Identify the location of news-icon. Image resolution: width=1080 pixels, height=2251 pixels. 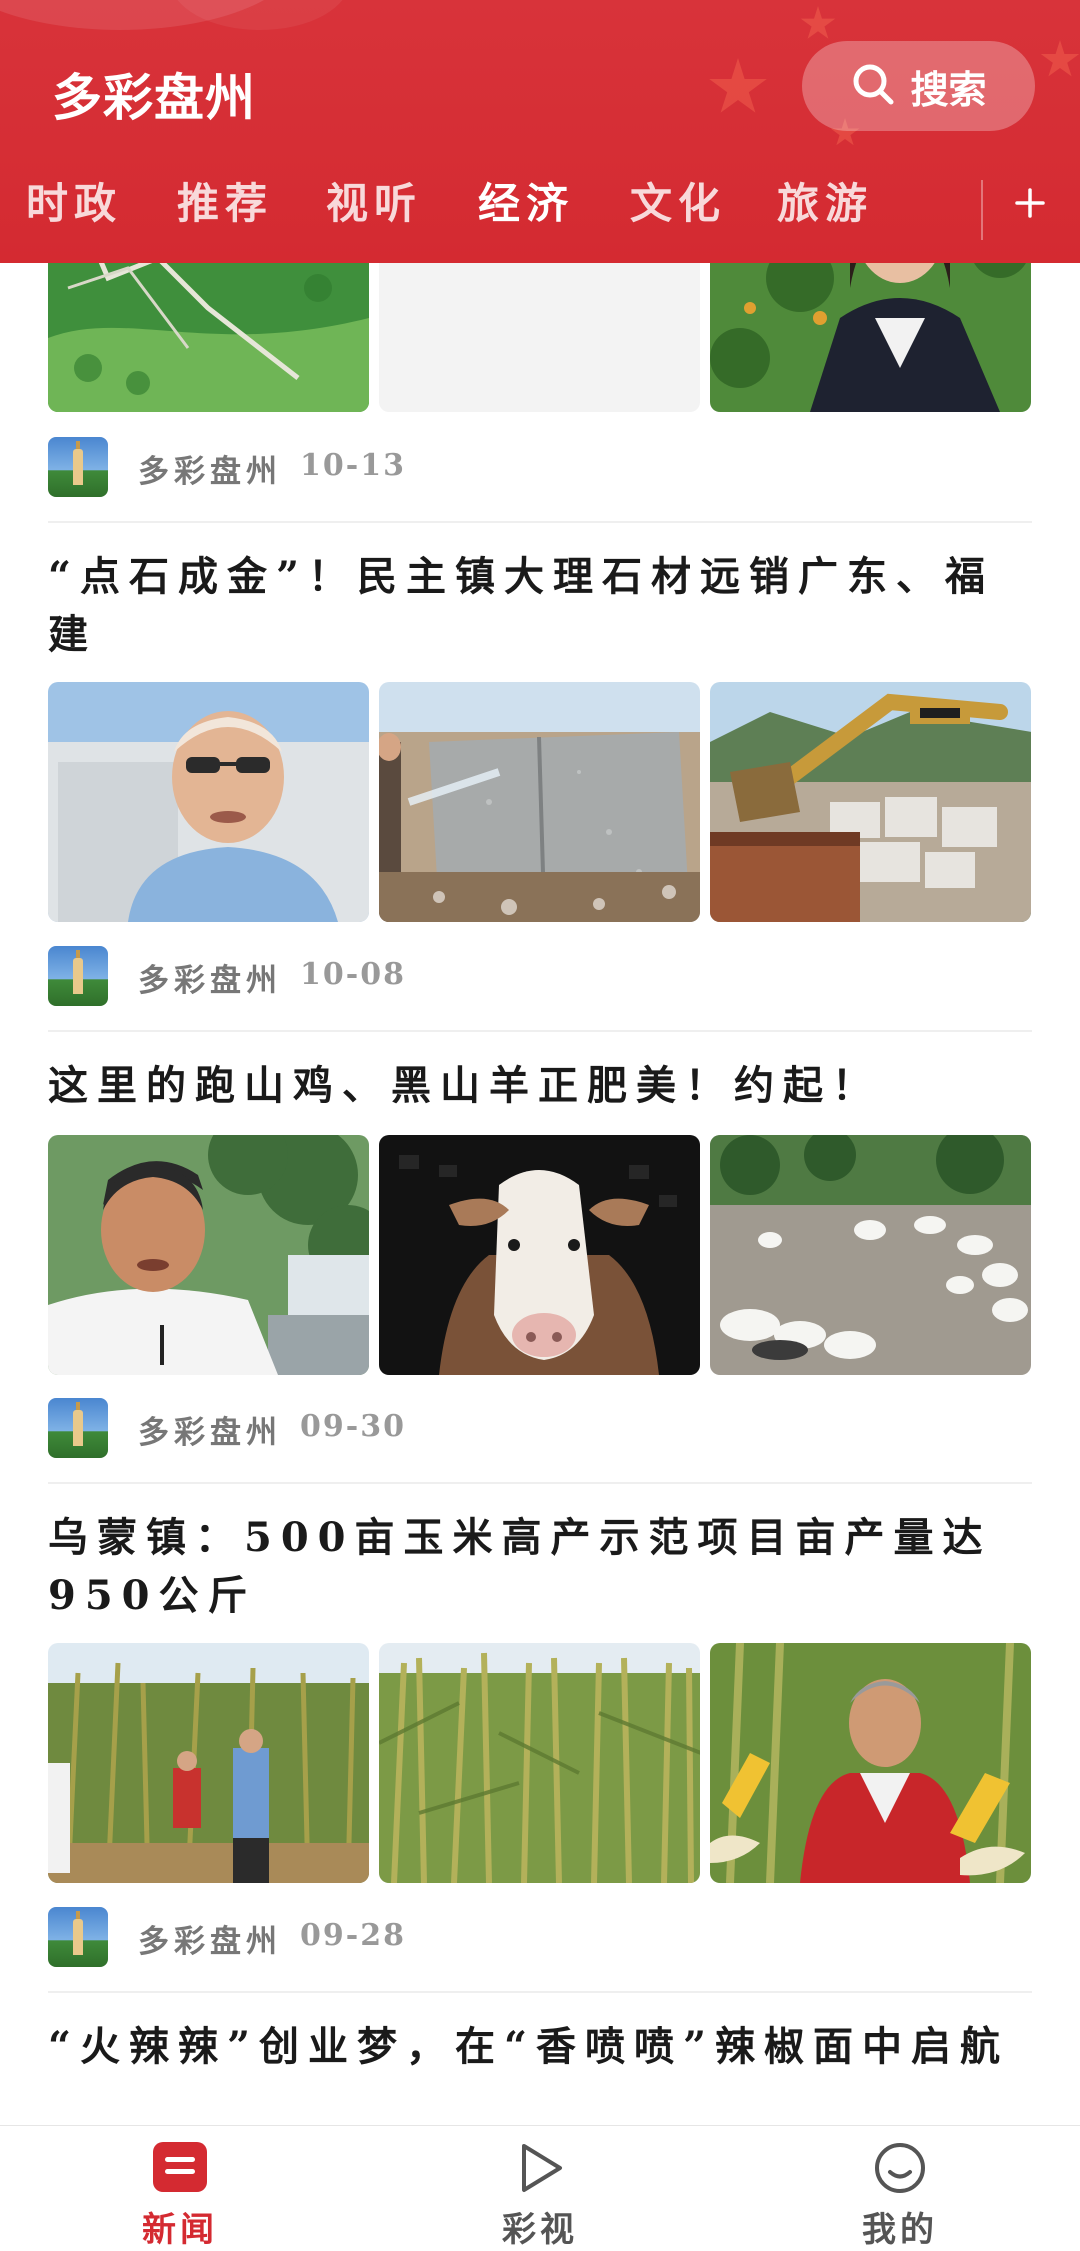
(180, 2168).